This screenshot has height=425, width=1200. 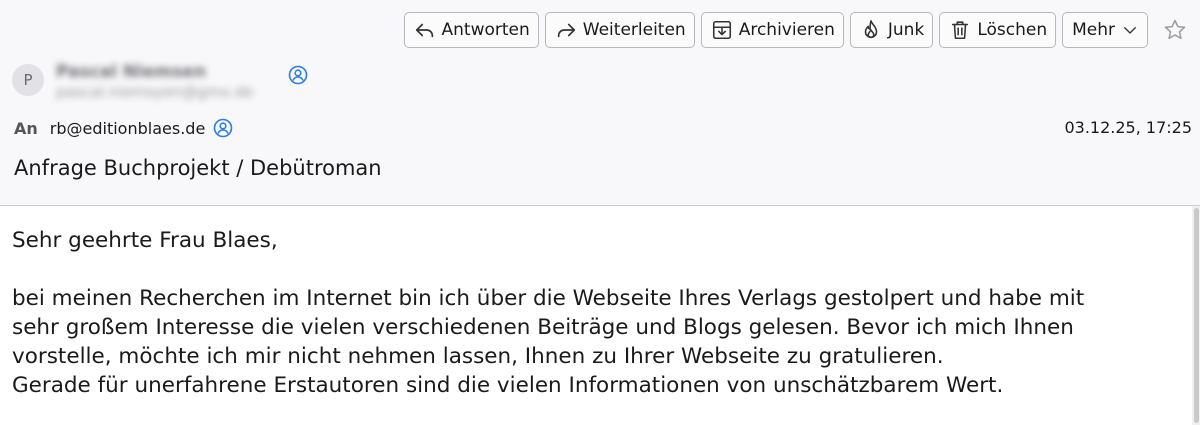 I want to click on body-greeting: Sehr geehrte Frau Blaes,, so click(x=145, y=240).